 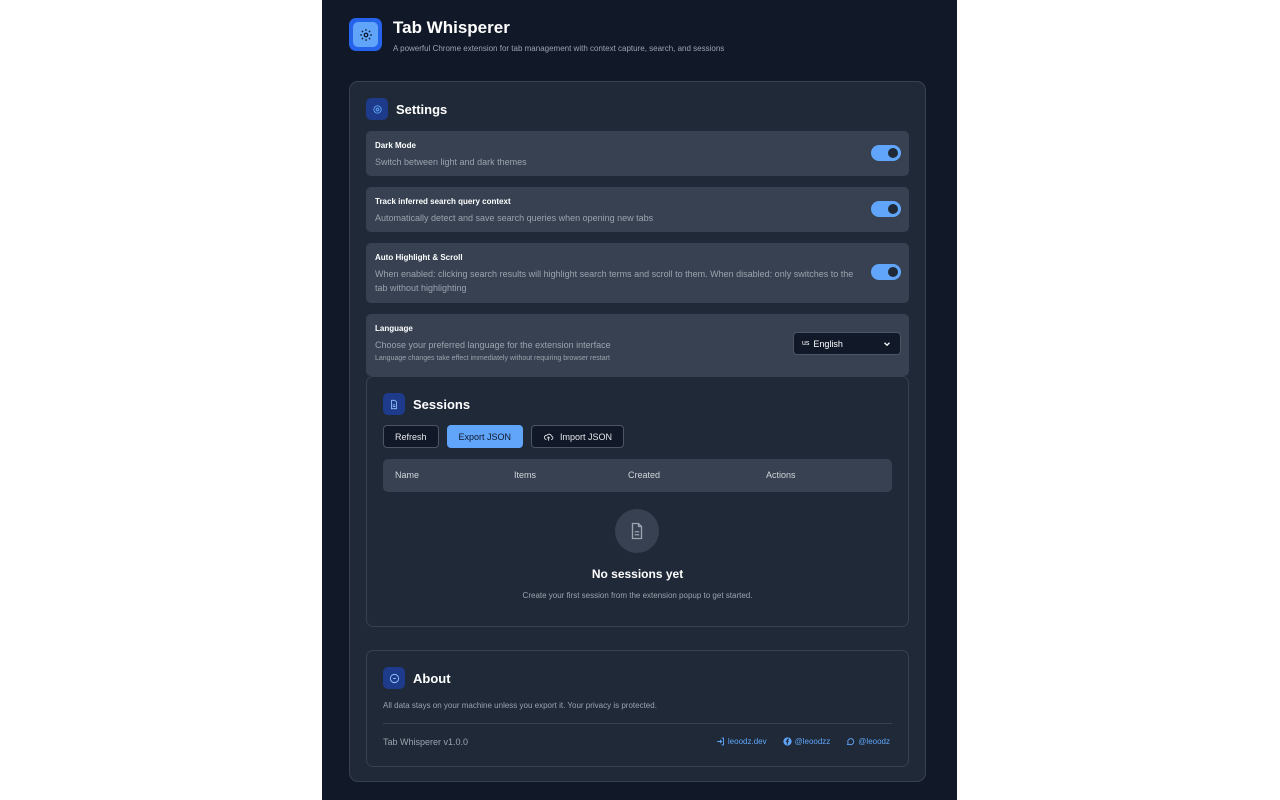 I want to click on settings-title: Settings, so click(x=422, y=109).